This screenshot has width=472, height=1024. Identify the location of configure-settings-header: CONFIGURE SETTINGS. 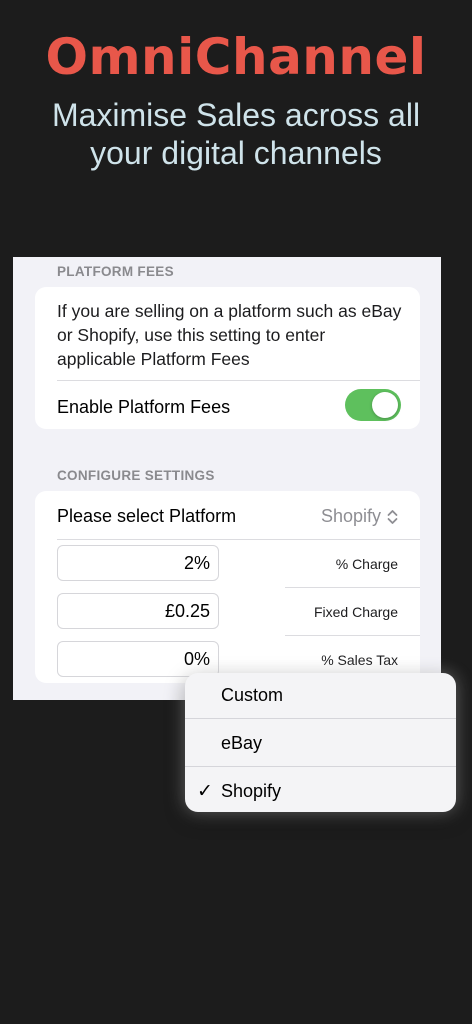
(136, 475).